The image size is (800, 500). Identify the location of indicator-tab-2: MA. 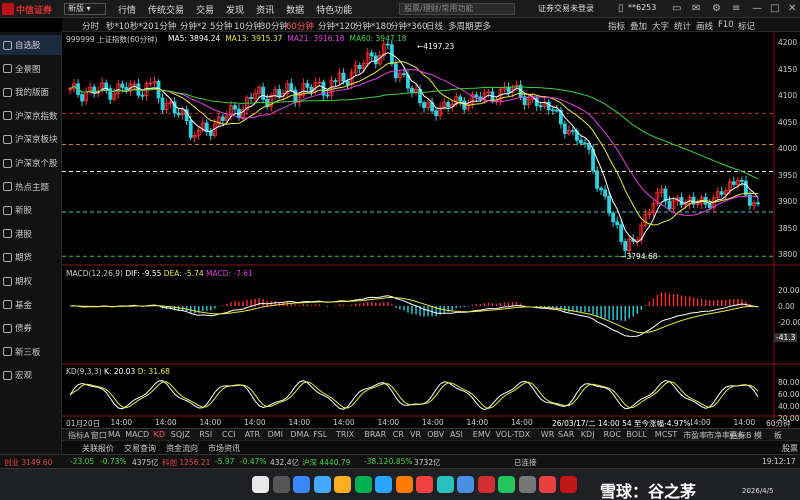
(114, 434).